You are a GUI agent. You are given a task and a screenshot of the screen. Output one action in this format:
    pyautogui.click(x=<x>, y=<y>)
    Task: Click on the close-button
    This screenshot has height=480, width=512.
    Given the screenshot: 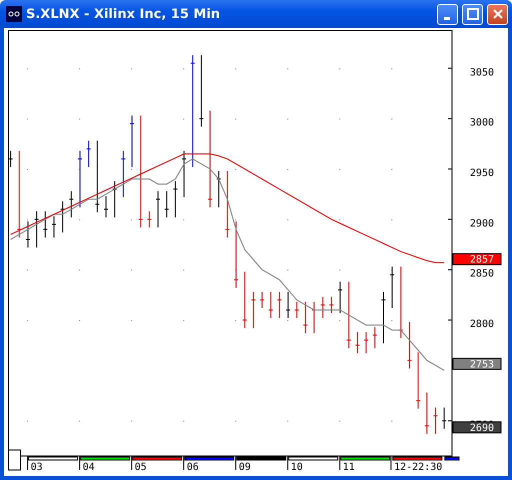 What is the action you would take?
    pyautogui.click(x=497, y=14)
    